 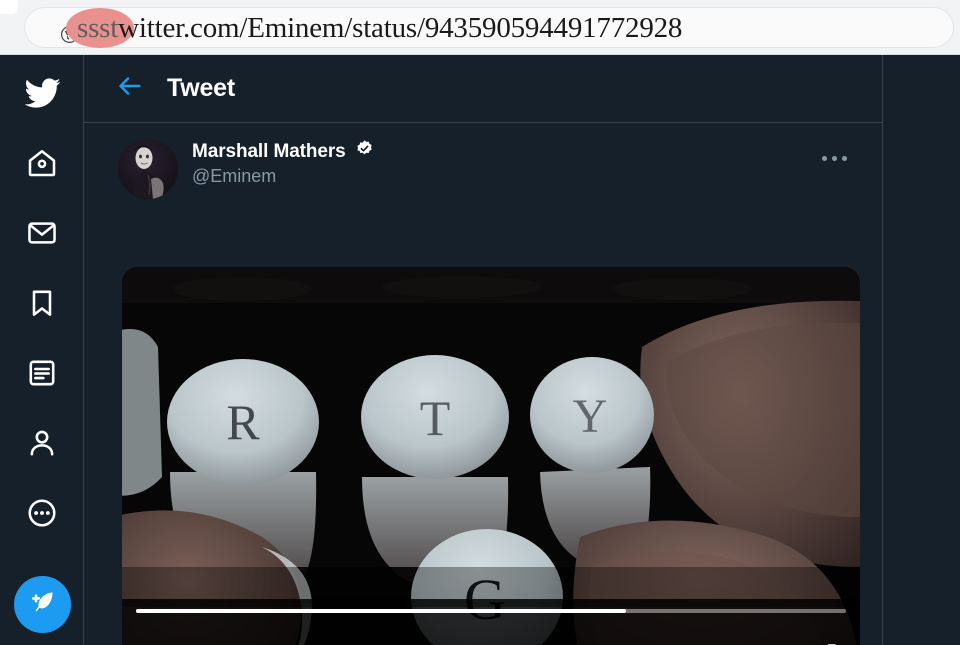 I want to click on person-icon, so click(x=42, y=443).